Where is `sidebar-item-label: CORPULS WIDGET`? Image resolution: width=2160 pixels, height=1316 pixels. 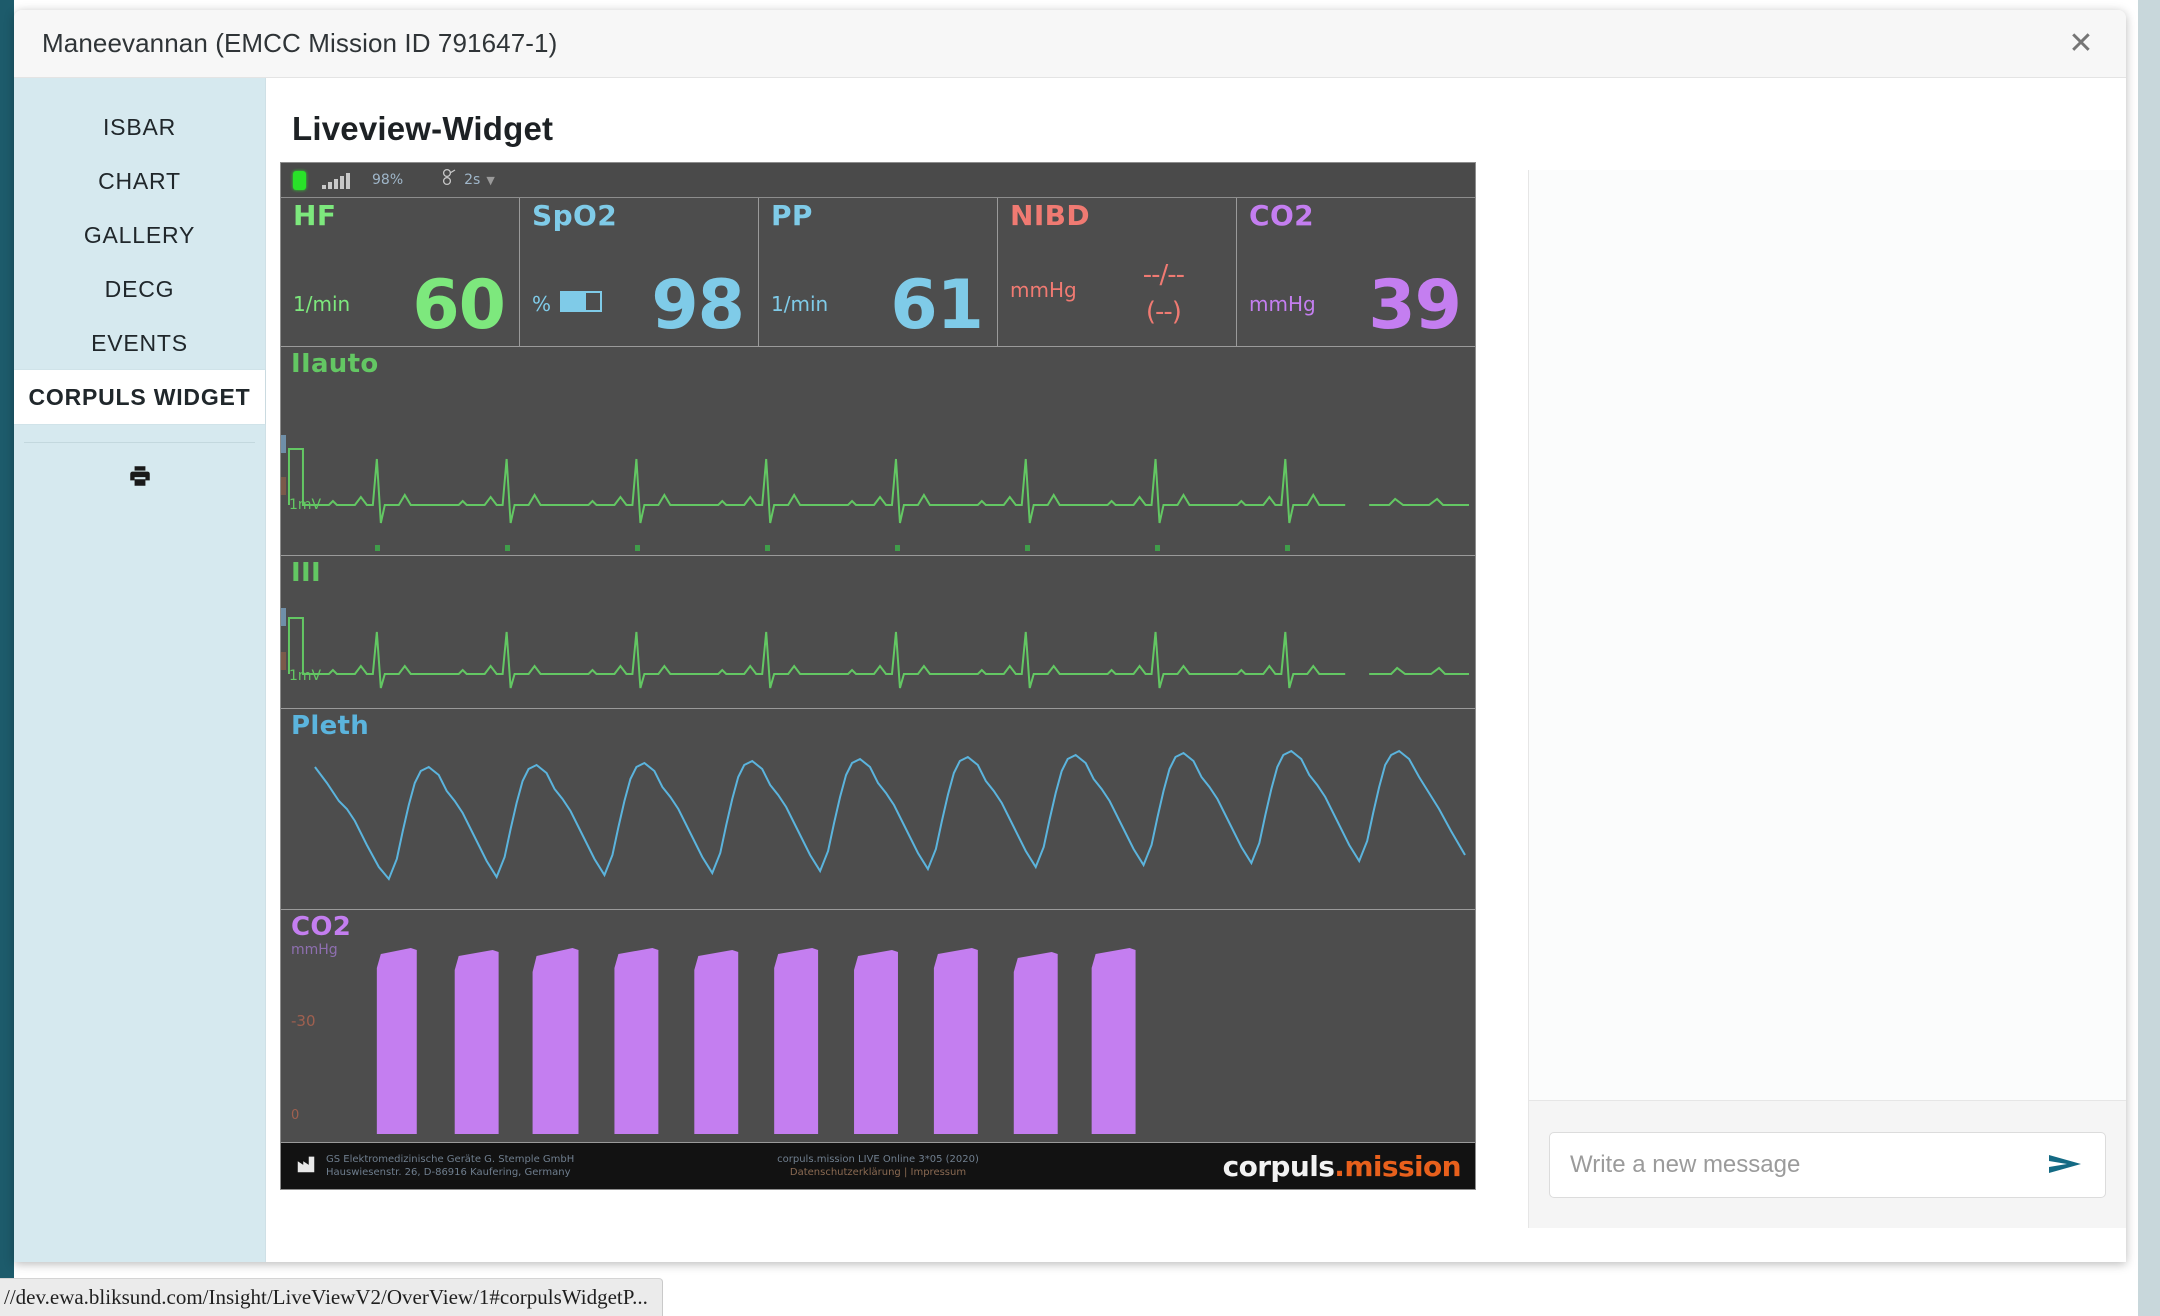
sidebar-item-label: CORPULS WIDGET is located at coordinates (139, 396).